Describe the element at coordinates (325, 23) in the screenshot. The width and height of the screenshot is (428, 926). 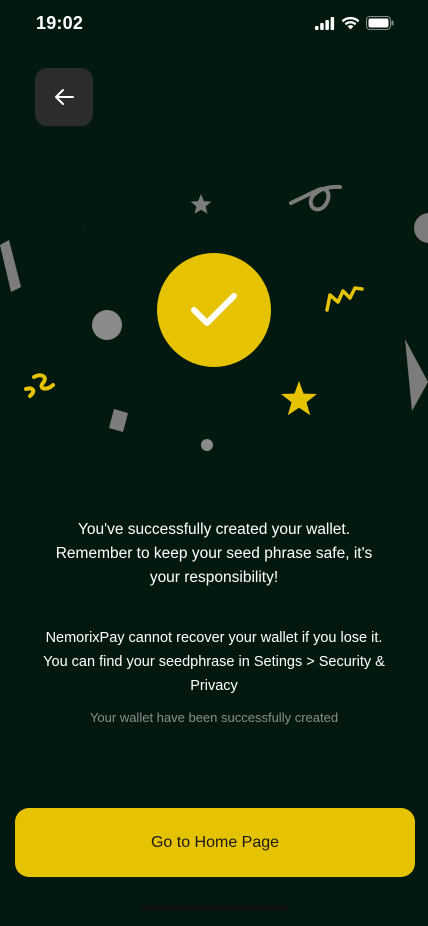
I see `cellular-signal-icon` at that location.